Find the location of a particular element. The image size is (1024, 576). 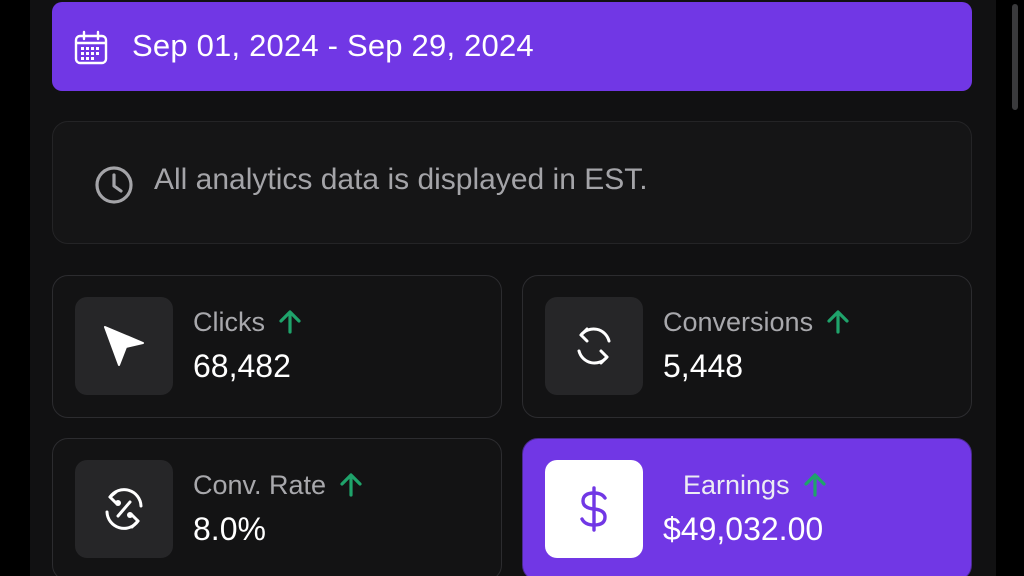

metric-value: 68,482 is located at coordinates (242, 366).